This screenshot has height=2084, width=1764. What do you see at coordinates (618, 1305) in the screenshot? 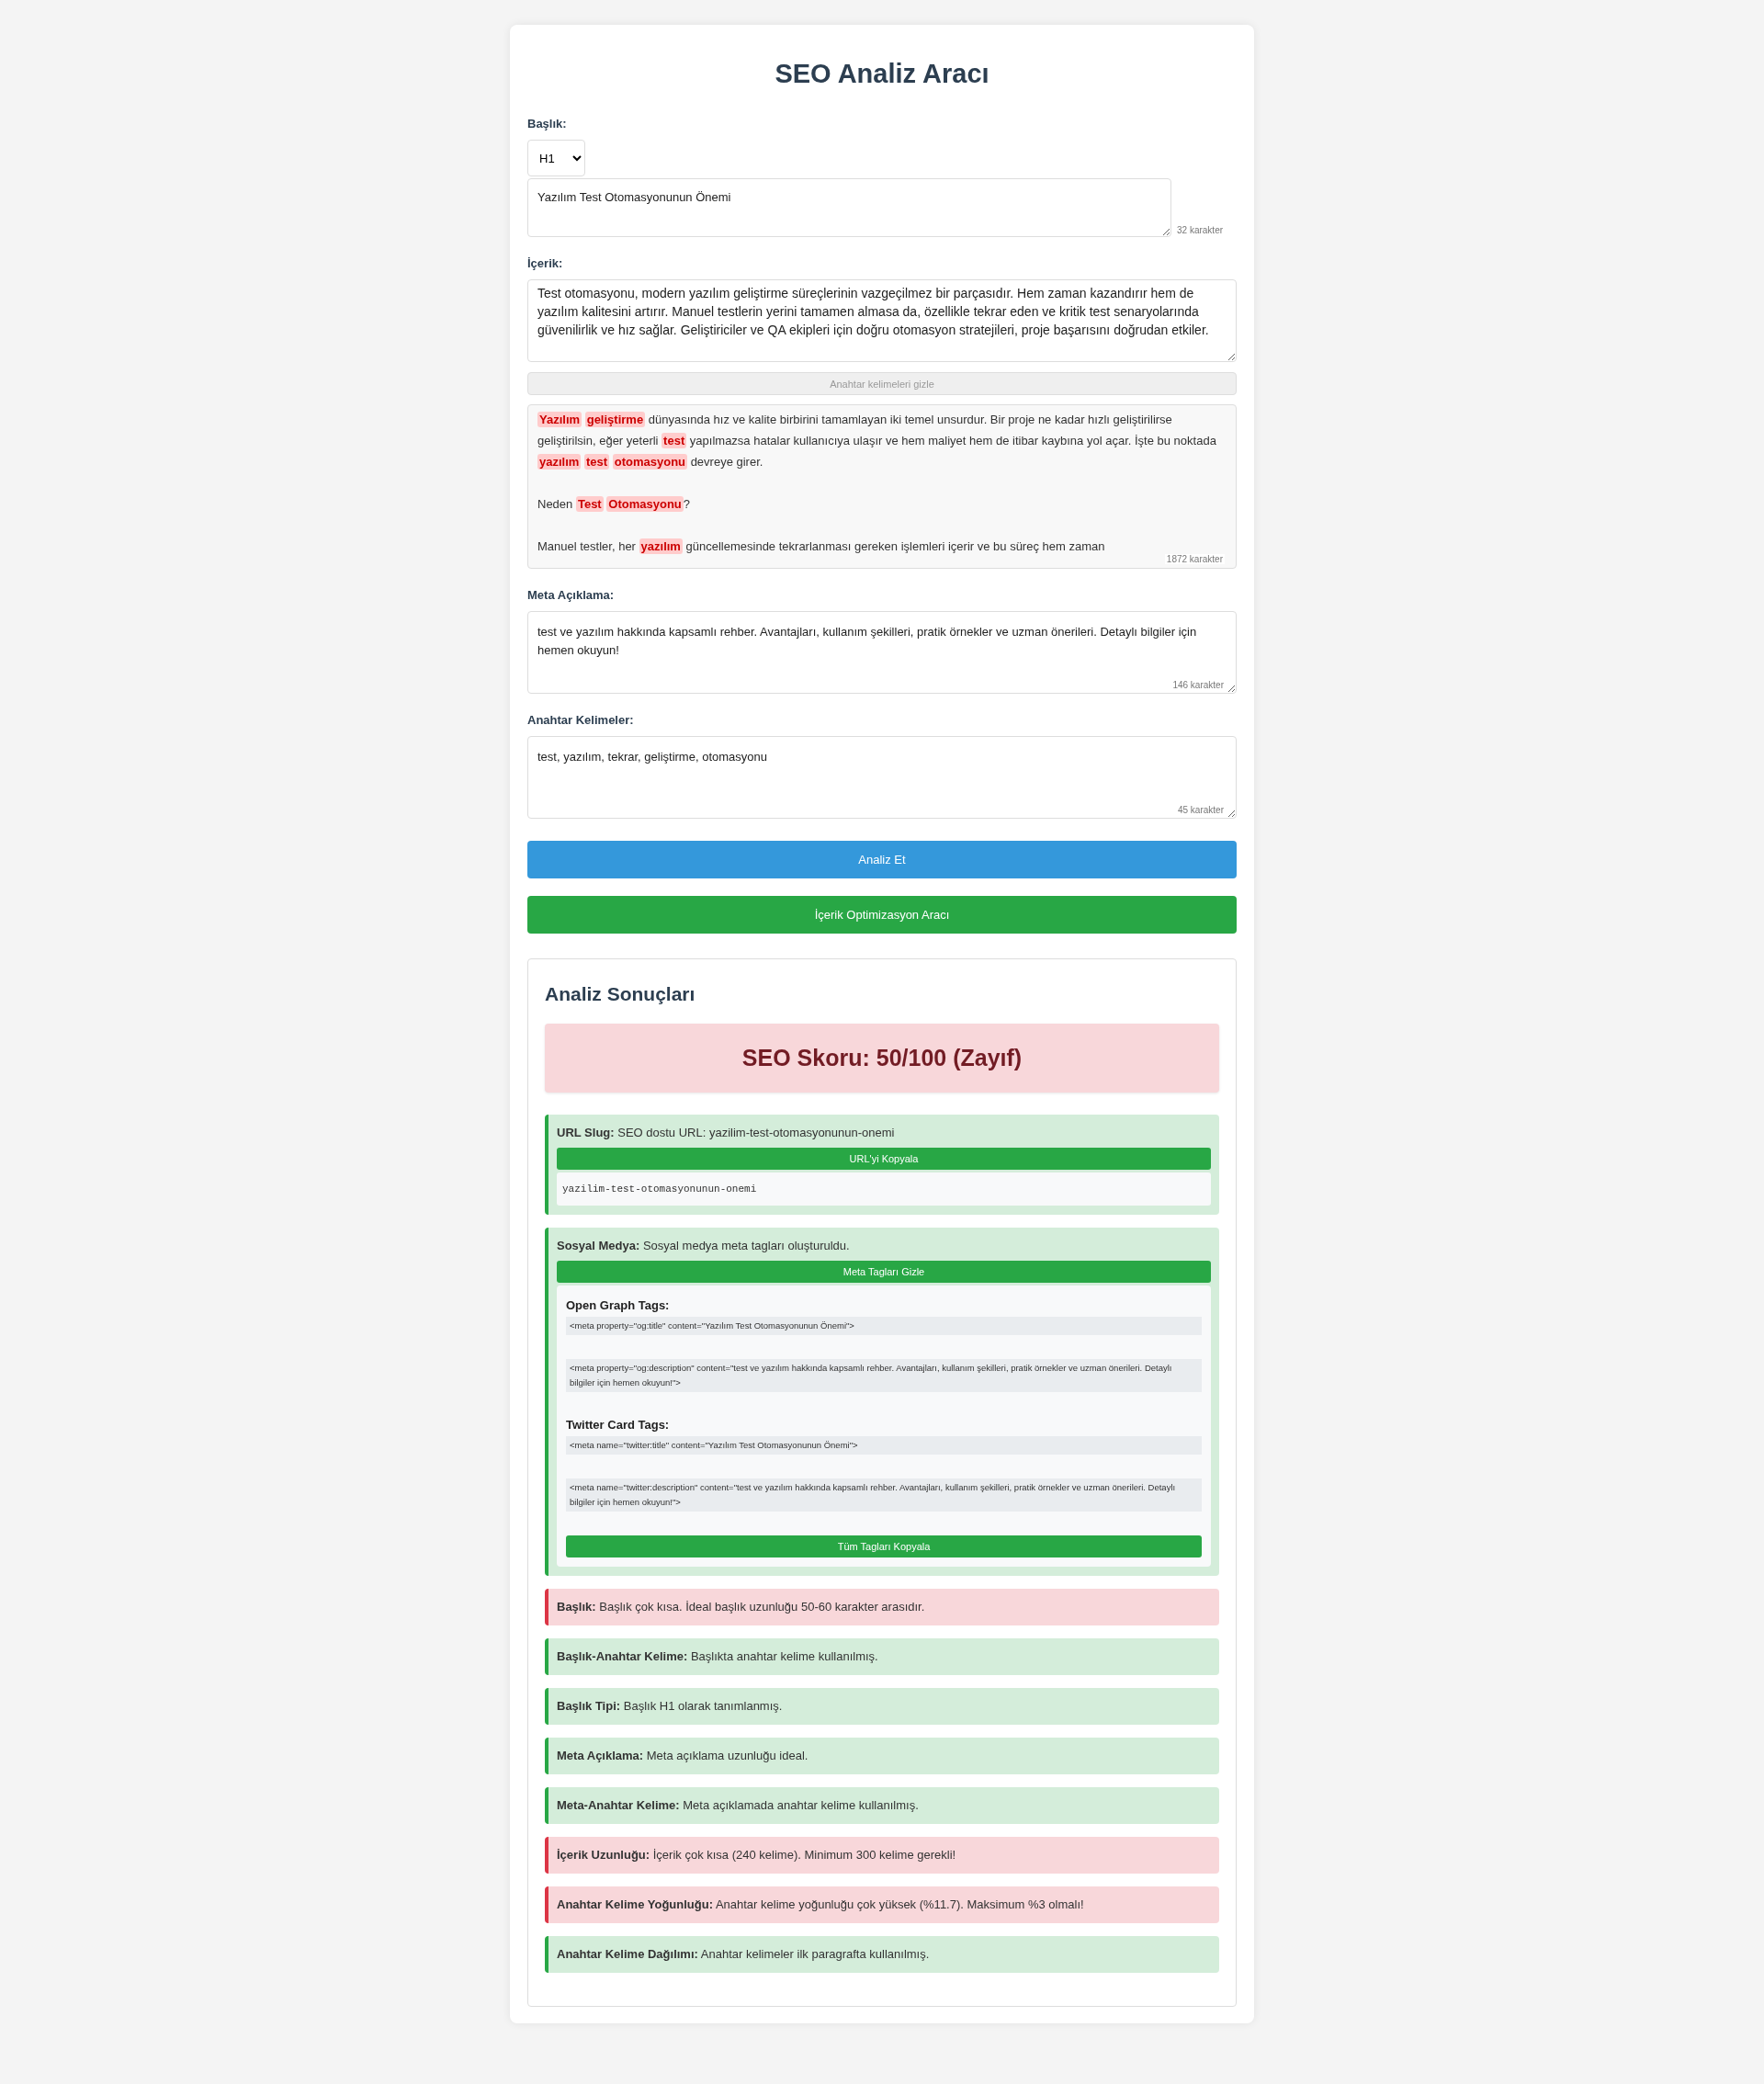
I see `tag-group-heading: Open Graph Tags:` at bounding box center [618, 1305].